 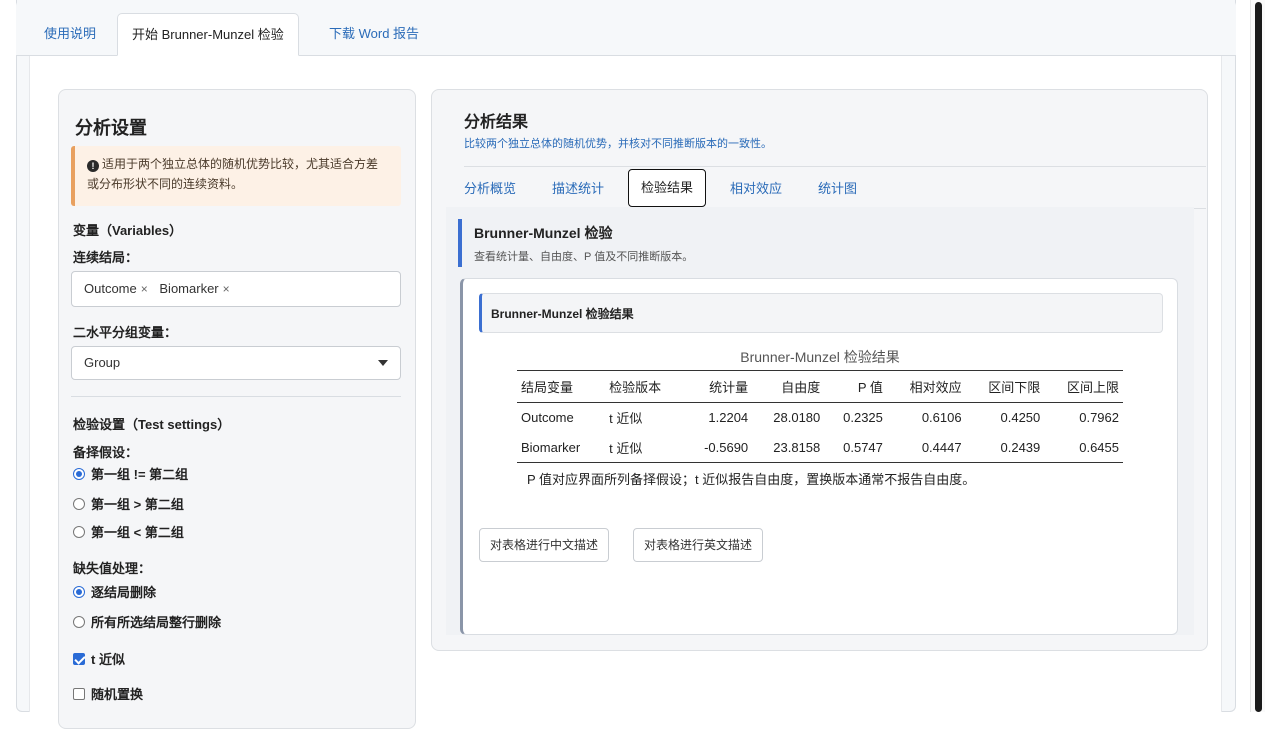 I want to click on outcome-chip: Outcome ×, so click(x=116, y=288).